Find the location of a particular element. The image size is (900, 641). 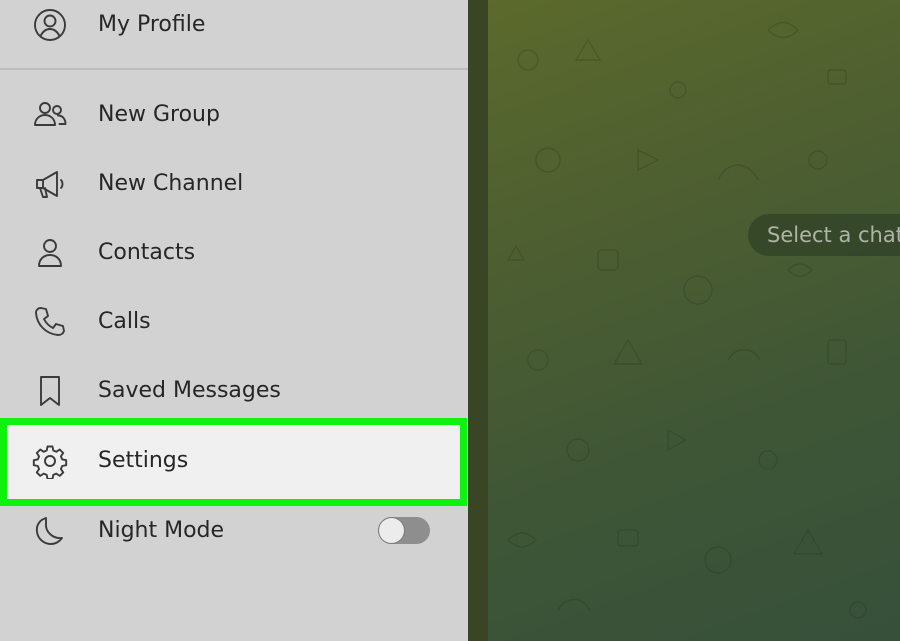

phone-icon is located at coordinates (50, 322).